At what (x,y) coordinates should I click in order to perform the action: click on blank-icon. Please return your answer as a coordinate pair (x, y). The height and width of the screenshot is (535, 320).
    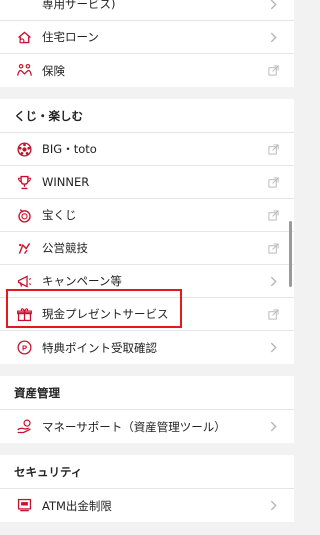
    Looking at the image, I should click on (24, 7).